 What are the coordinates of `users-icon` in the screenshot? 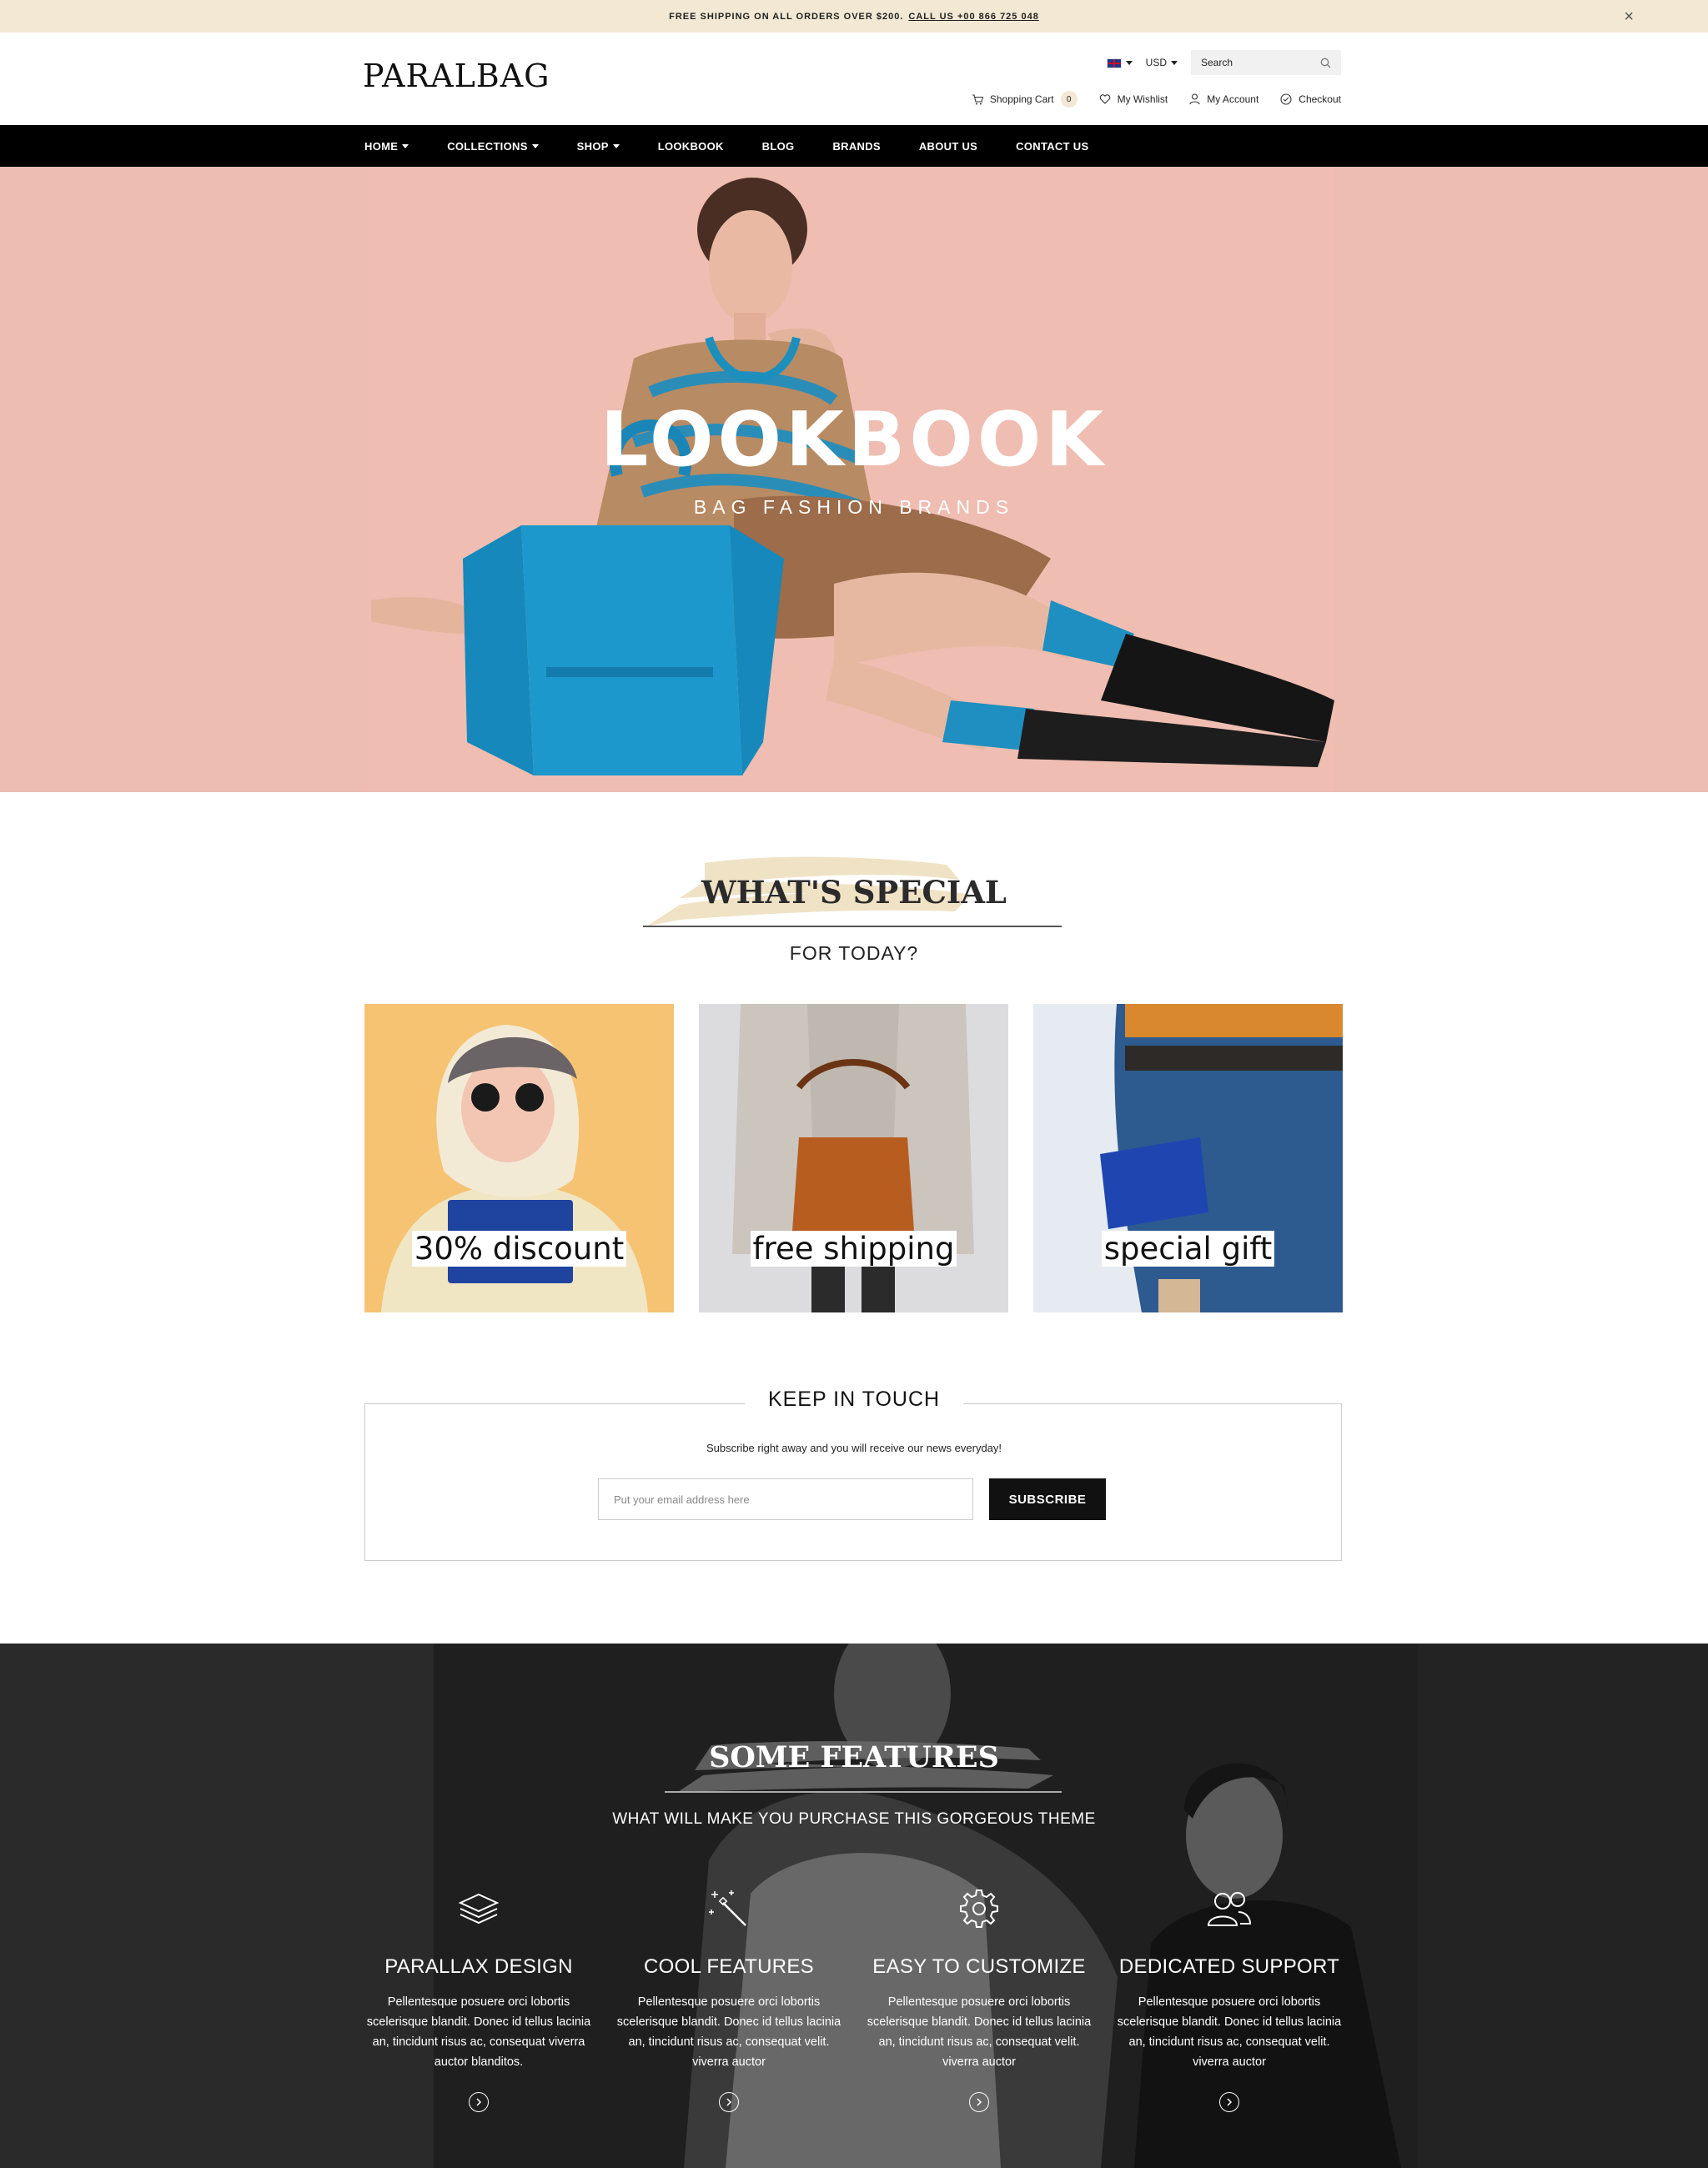 It's located at (1229, 1909).